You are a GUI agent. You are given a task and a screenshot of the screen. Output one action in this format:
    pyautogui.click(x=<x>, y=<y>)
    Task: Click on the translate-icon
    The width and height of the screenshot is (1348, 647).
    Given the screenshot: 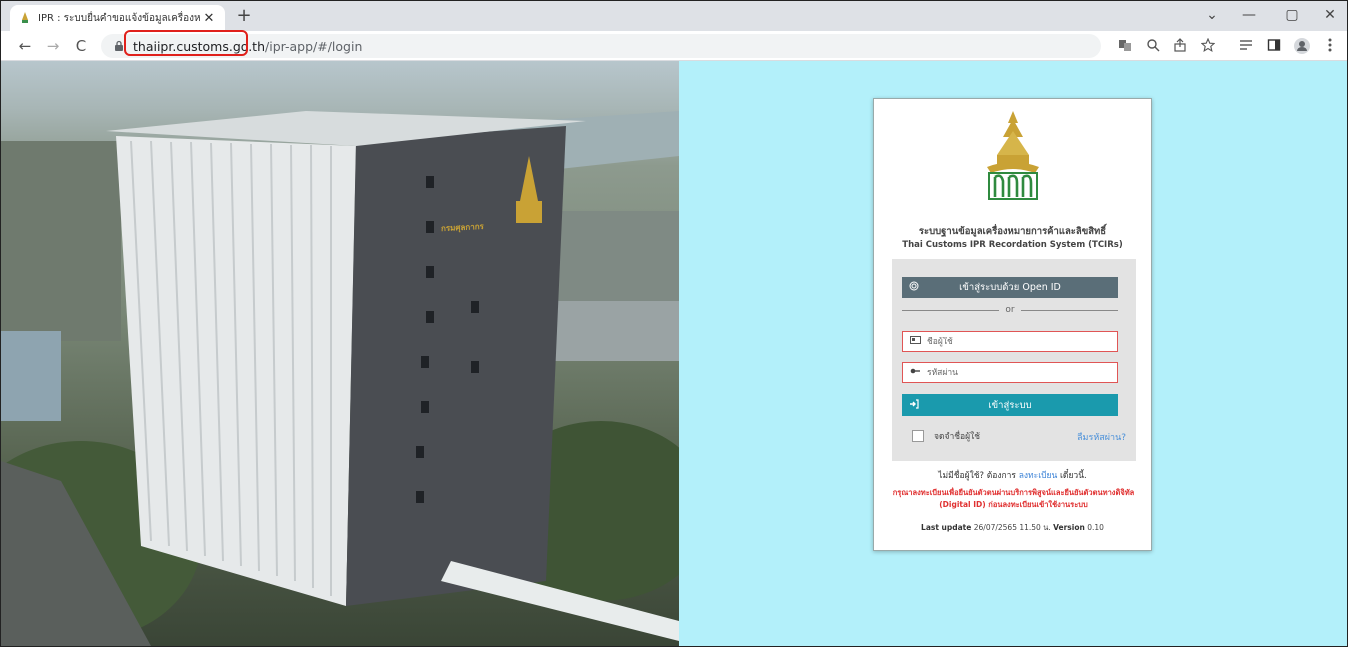 What is the action you would take?
    pyautogui.click(x=1125, y=46)
    